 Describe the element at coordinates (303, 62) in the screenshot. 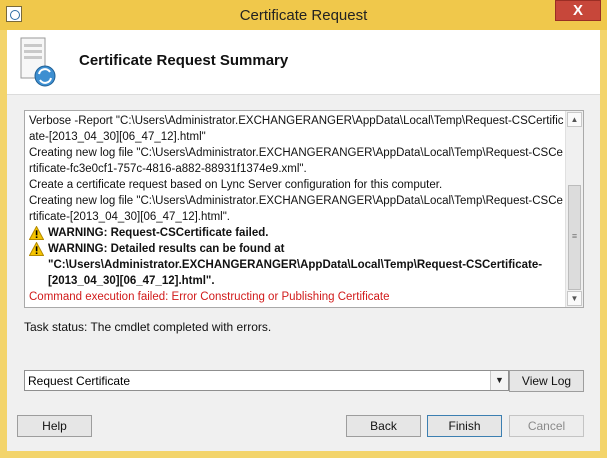

I see `wizard-header: Certificate Request Summary` at that location.